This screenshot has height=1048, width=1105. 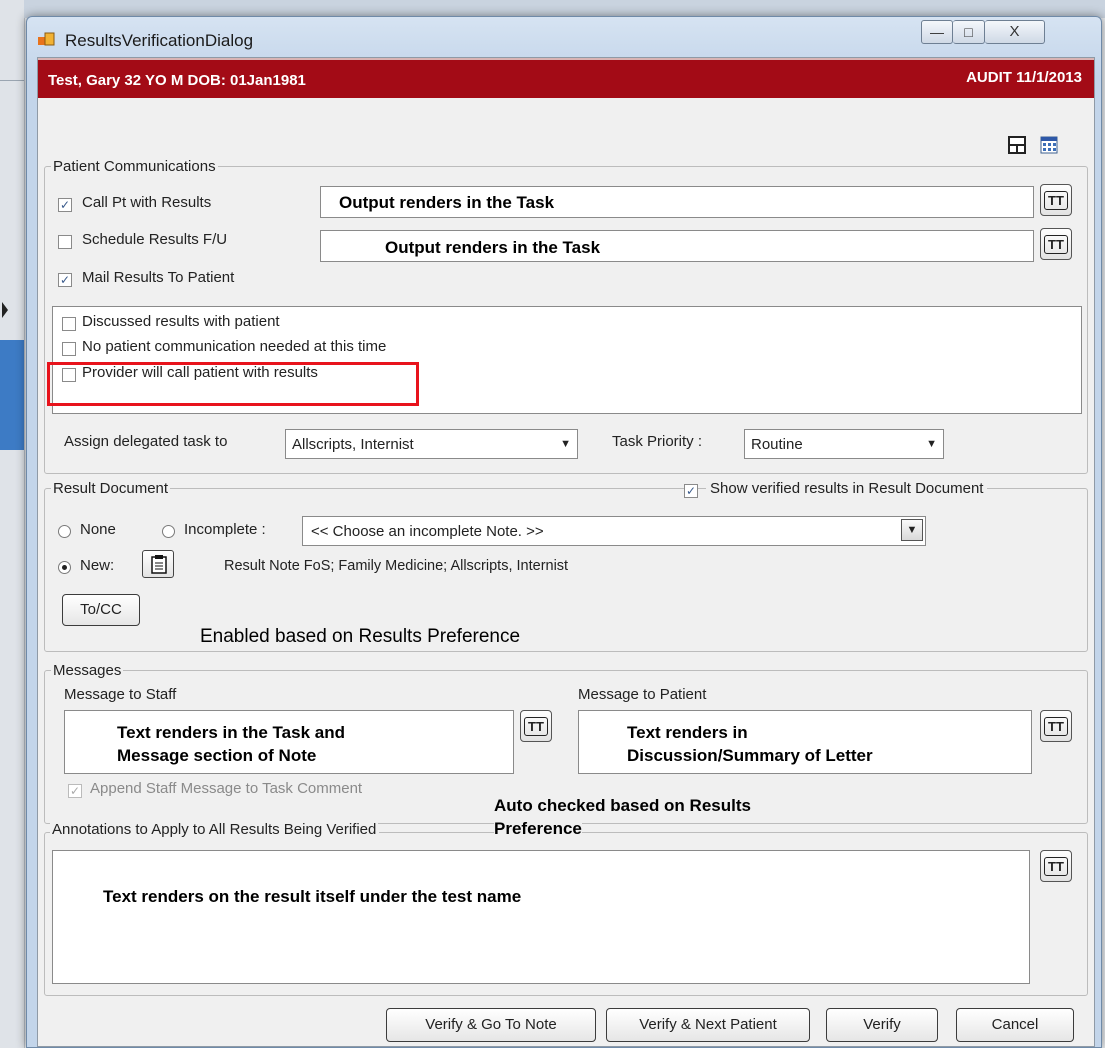 I want to click on call-pt-label: Call Pt with Results, so click(x=147, y=202).